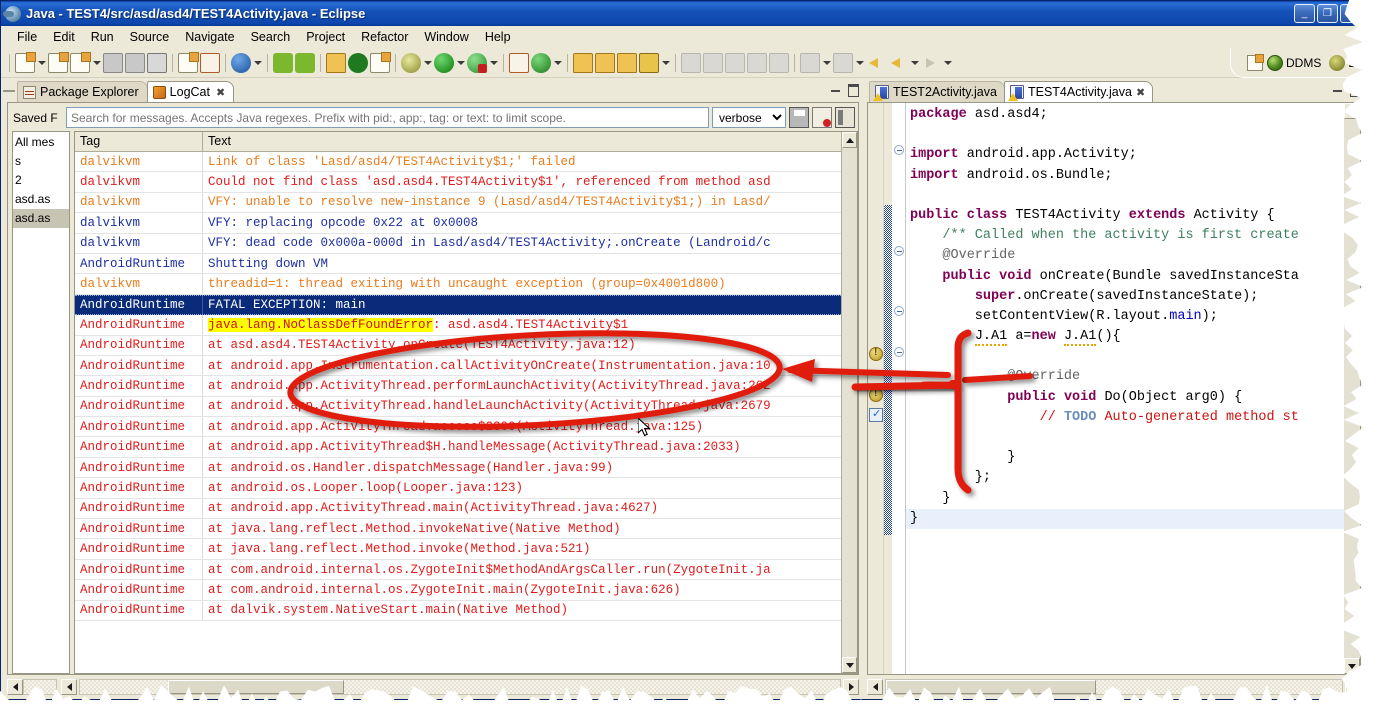  I want to click on debug-icon, so click(411, 62).